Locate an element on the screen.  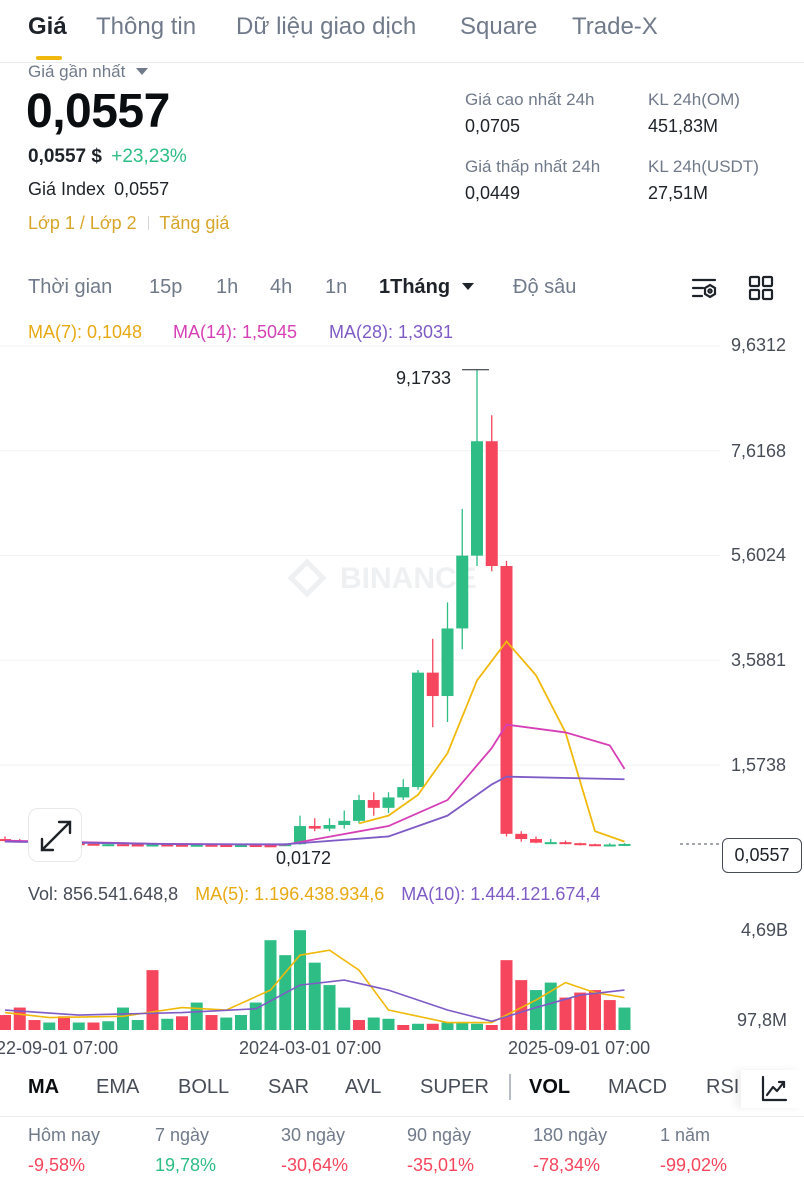
tab-price: Giá is located at coordinates (47, 27).